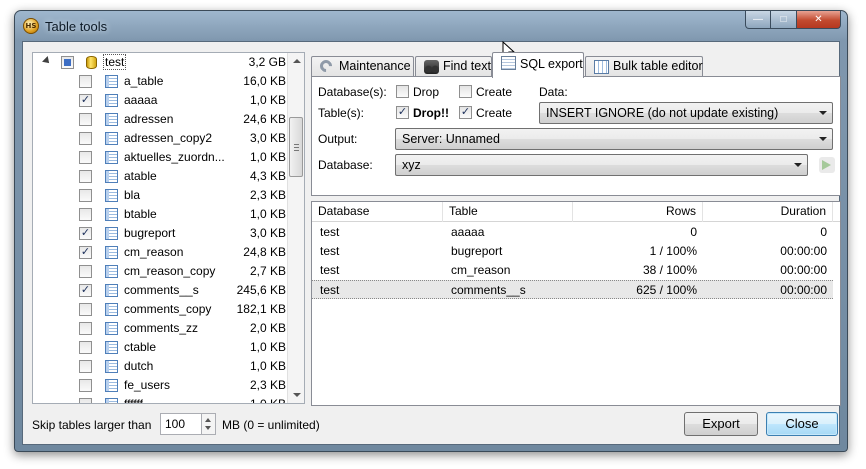 Image resolution: width=866 pixels, height=469 pixels. Describe the element at coordinates (494, 92) in the screenshot. I see `db-create-label: Create` at that location.